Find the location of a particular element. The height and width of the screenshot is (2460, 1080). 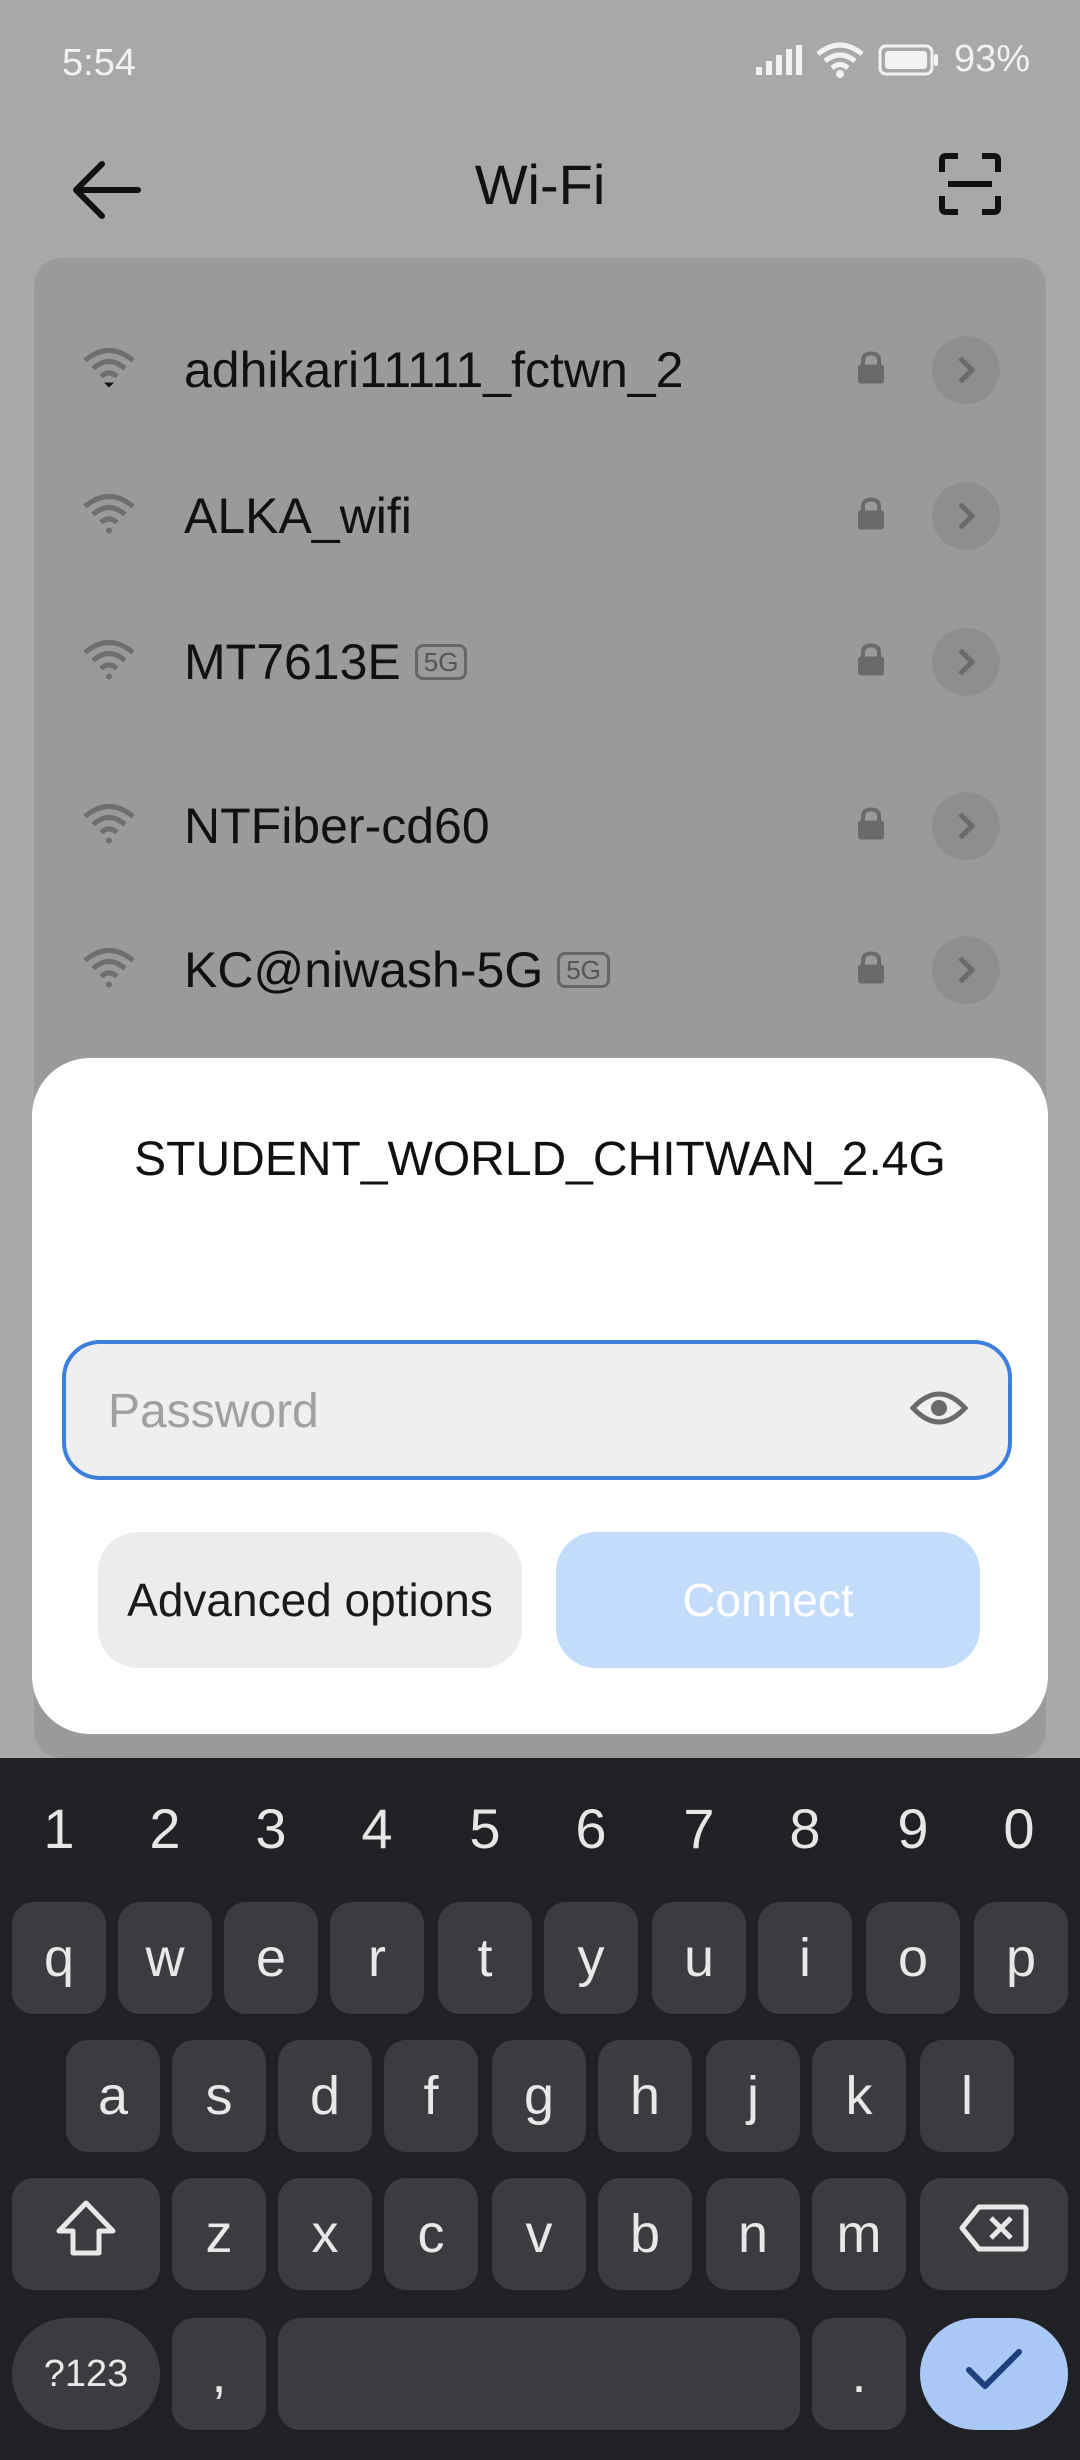

key-u: u is located at coordinates (699, 1958).